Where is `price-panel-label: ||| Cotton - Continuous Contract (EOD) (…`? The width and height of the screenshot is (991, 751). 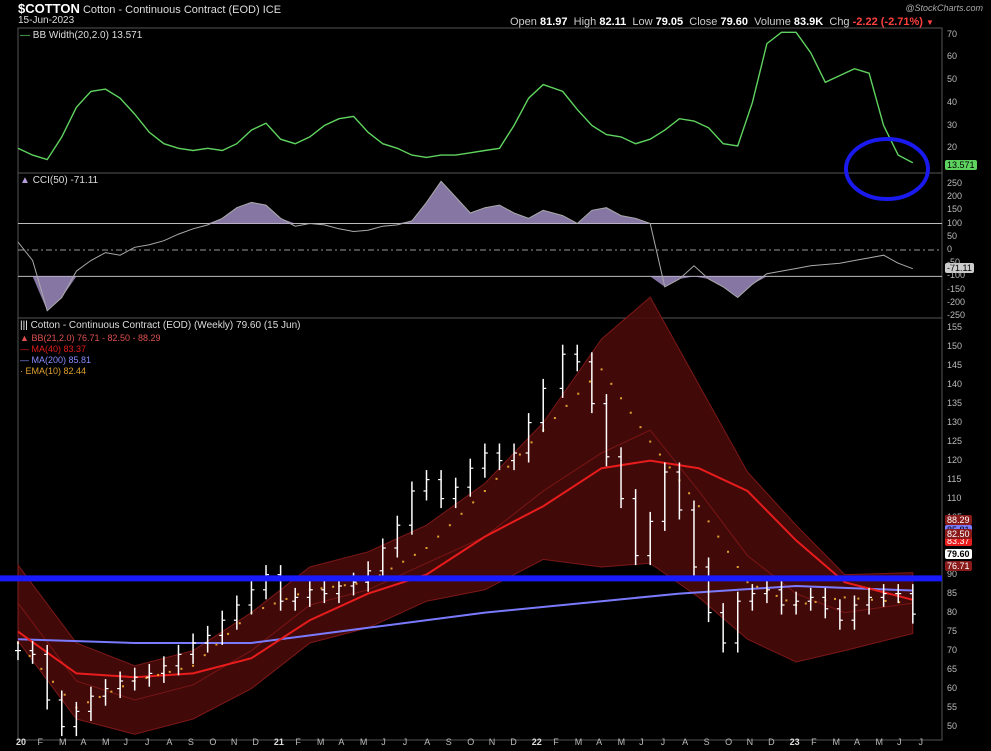
price-panel-label: ||| Cotton - Continuous Contract (EOD) (… is located at coordinates (160, 325).